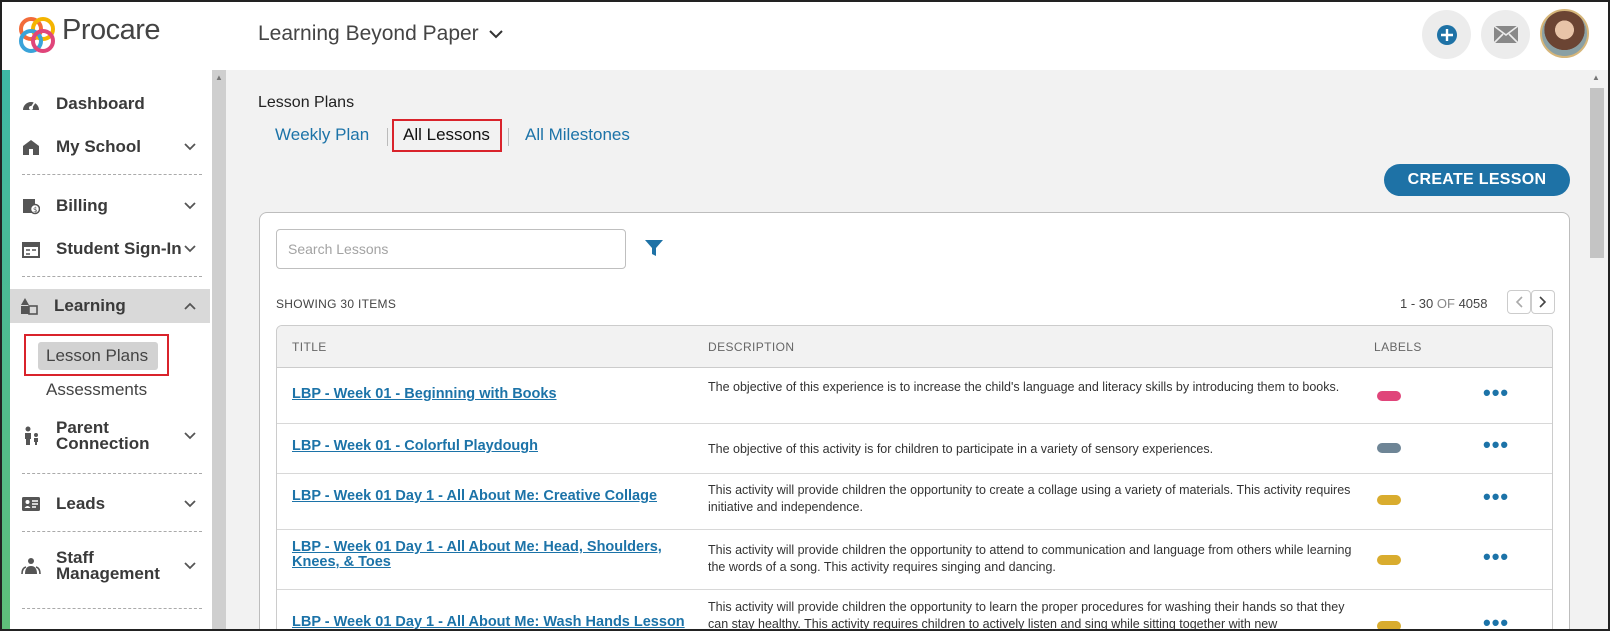 The width and height of the screenshot is (1610, 631). I want to click on billing-icon: $, so click(31, 206).